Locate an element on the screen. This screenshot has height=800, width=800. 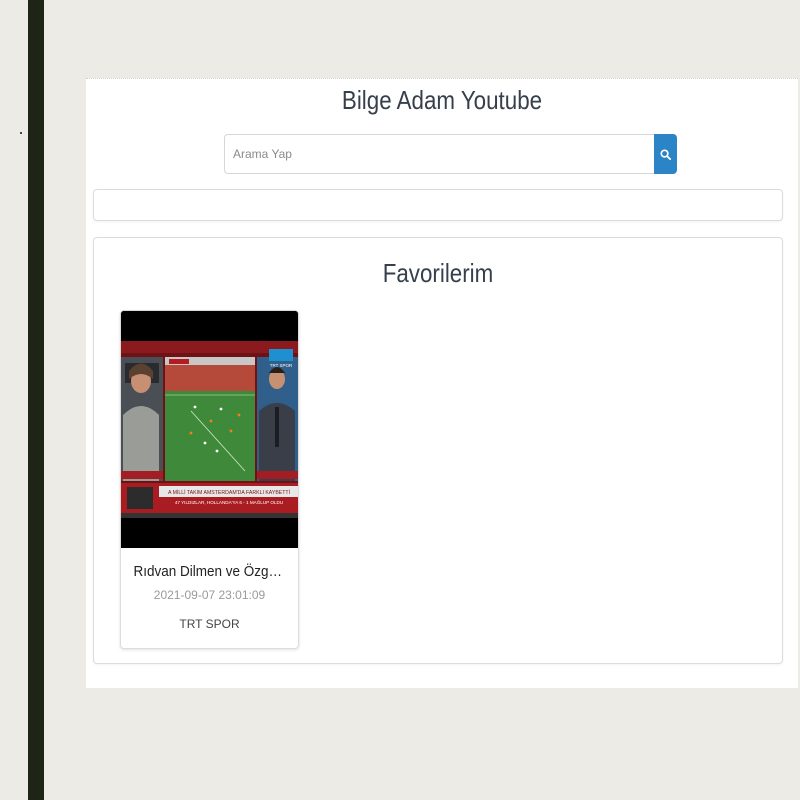
thumbnail-channel-logo: TRT SPOR is located at coordinates (281, 365).